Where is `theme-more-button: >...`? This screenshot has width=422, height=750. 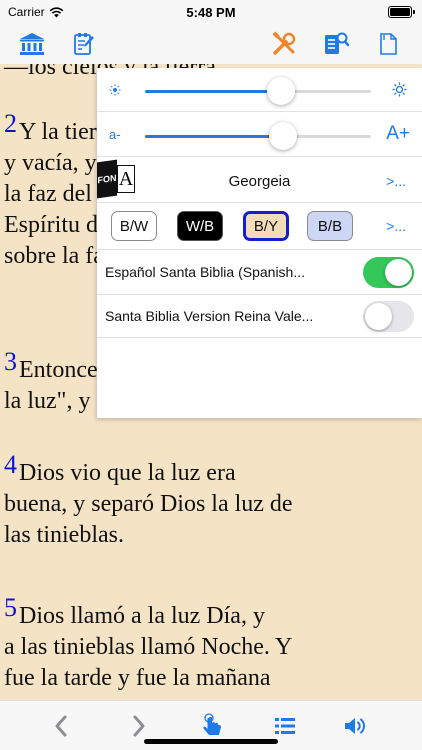
theme-more-button: >... is located at coordinates (396, 226).